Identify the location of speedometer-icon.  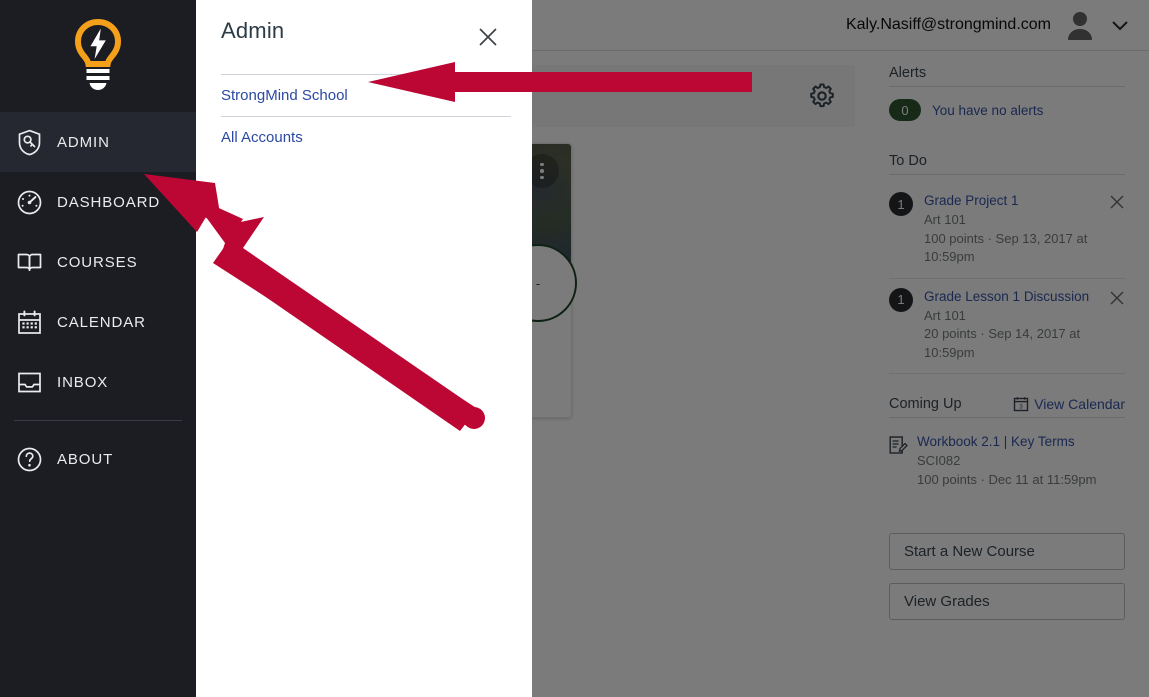
(29, 202).